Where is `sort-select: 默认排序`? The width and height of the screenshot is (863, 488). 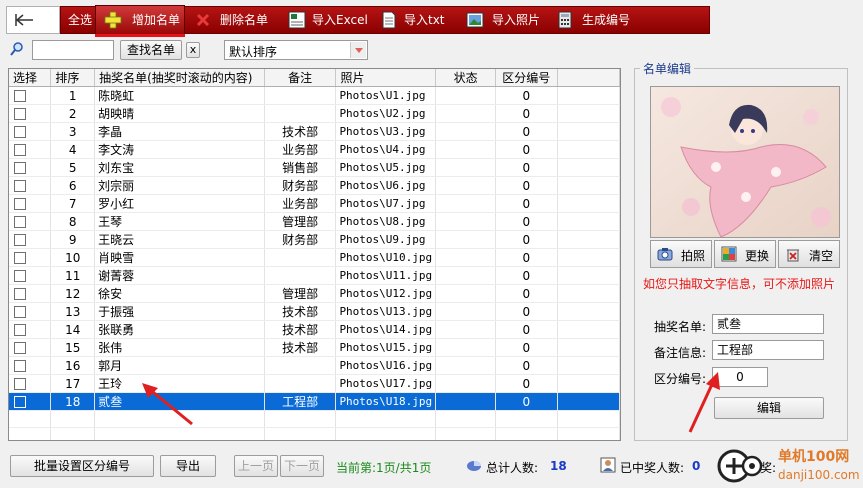
sort-select: 默认排序 is located at coordinates (296, 50).